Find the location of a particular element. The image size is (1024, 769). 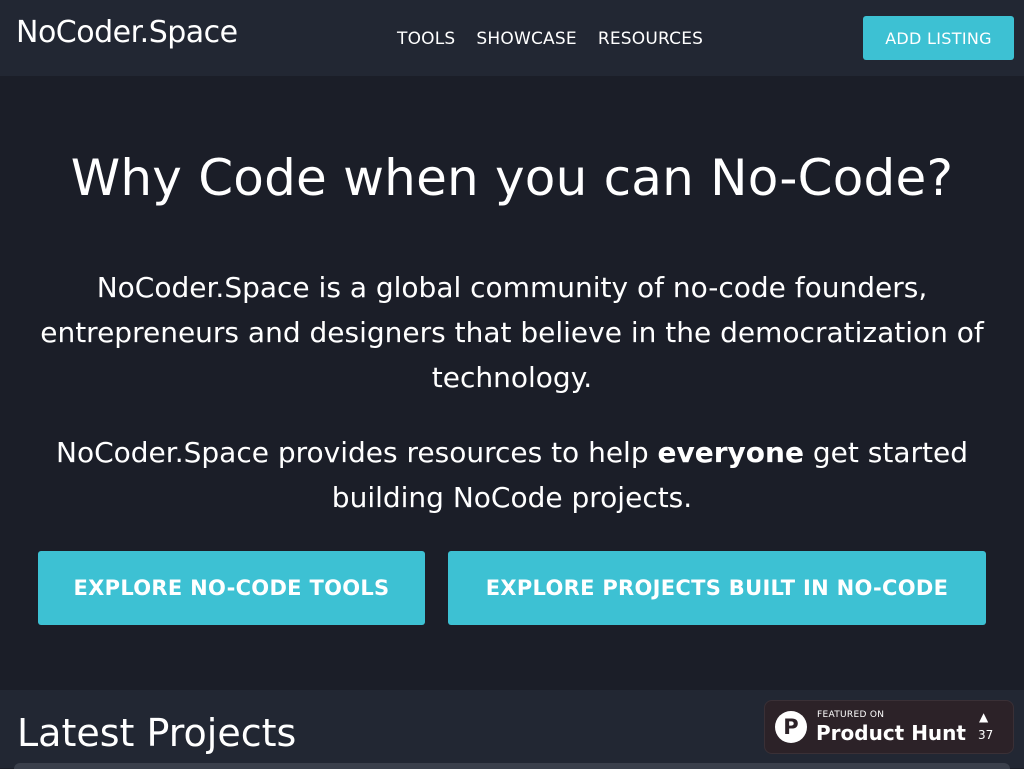

product-hunt-featured-label: FEATURED ON is located at coordinates (851, 715).